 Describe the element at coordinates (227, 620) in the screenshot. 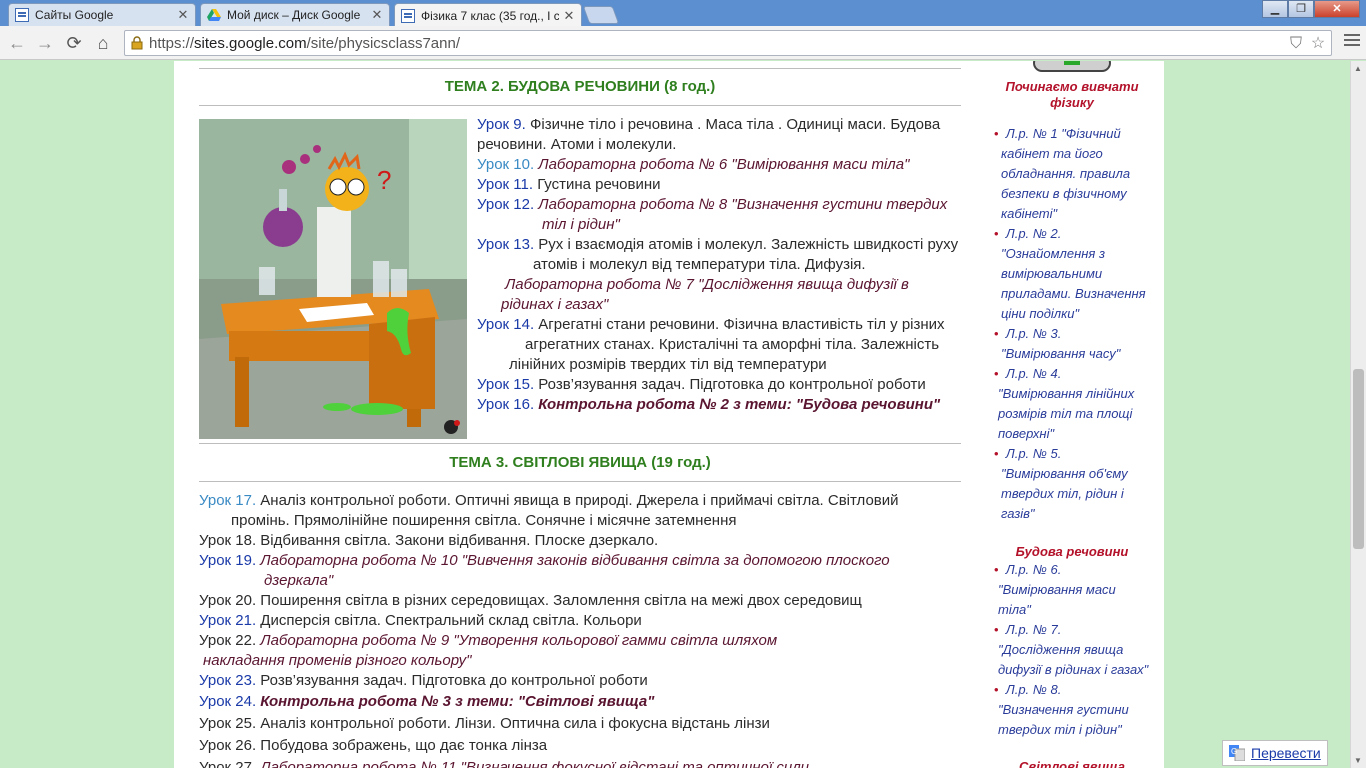

I see `lesson-number: Урок 21.` at that location.